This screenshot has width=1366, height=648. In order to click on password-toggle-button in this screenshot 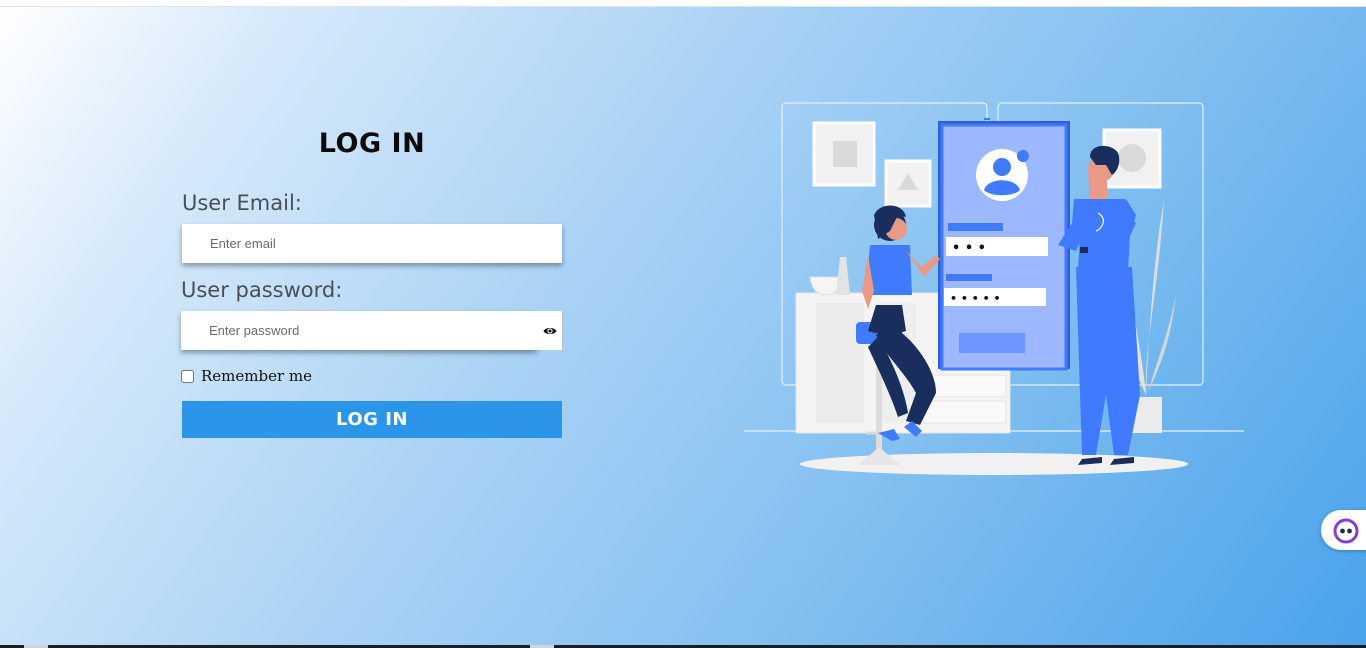, I will do `click(550, 330)`.